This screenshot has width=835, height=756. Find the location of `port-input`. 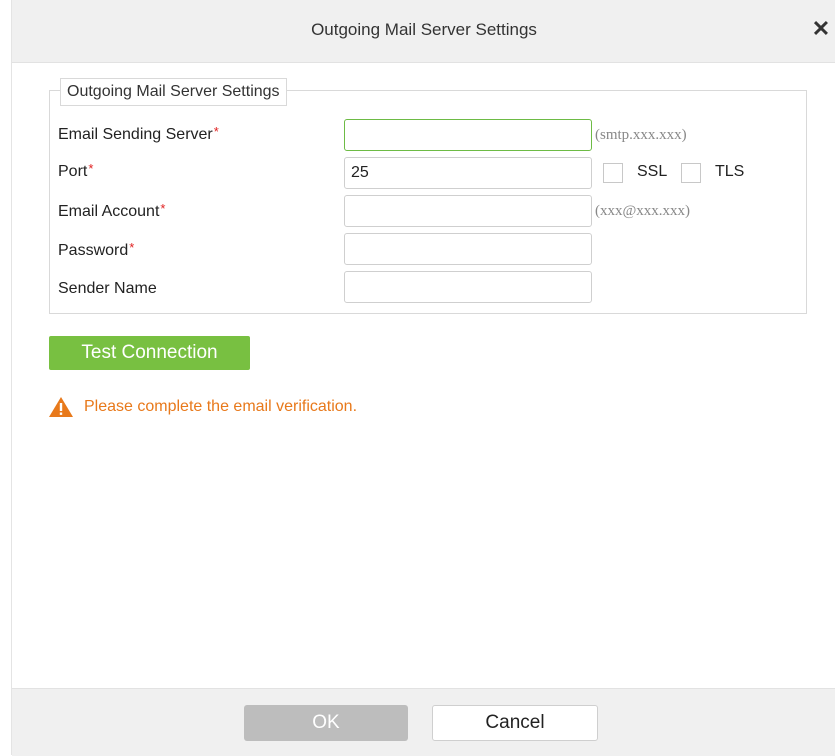

port-input is located at coordinates (468, 173).